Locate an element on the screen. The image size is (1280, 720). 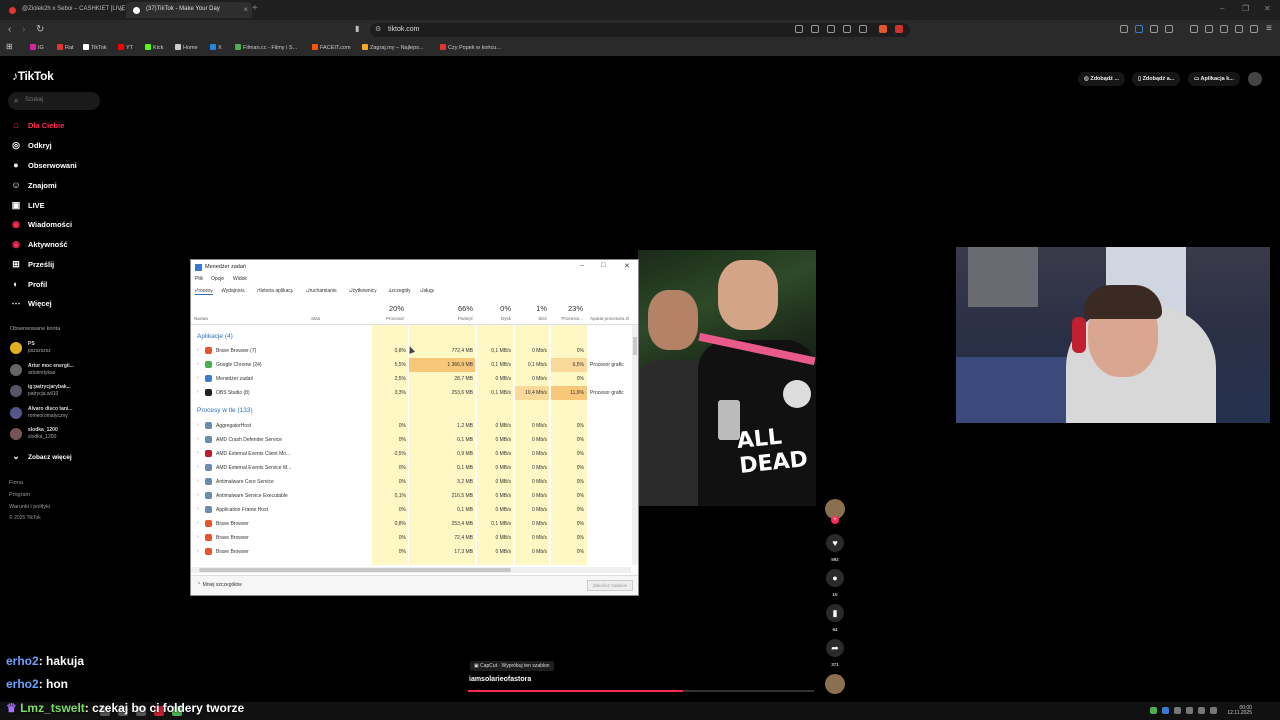
apps-group-header: Aplikacje (4) is located at coordinates (215, 336).